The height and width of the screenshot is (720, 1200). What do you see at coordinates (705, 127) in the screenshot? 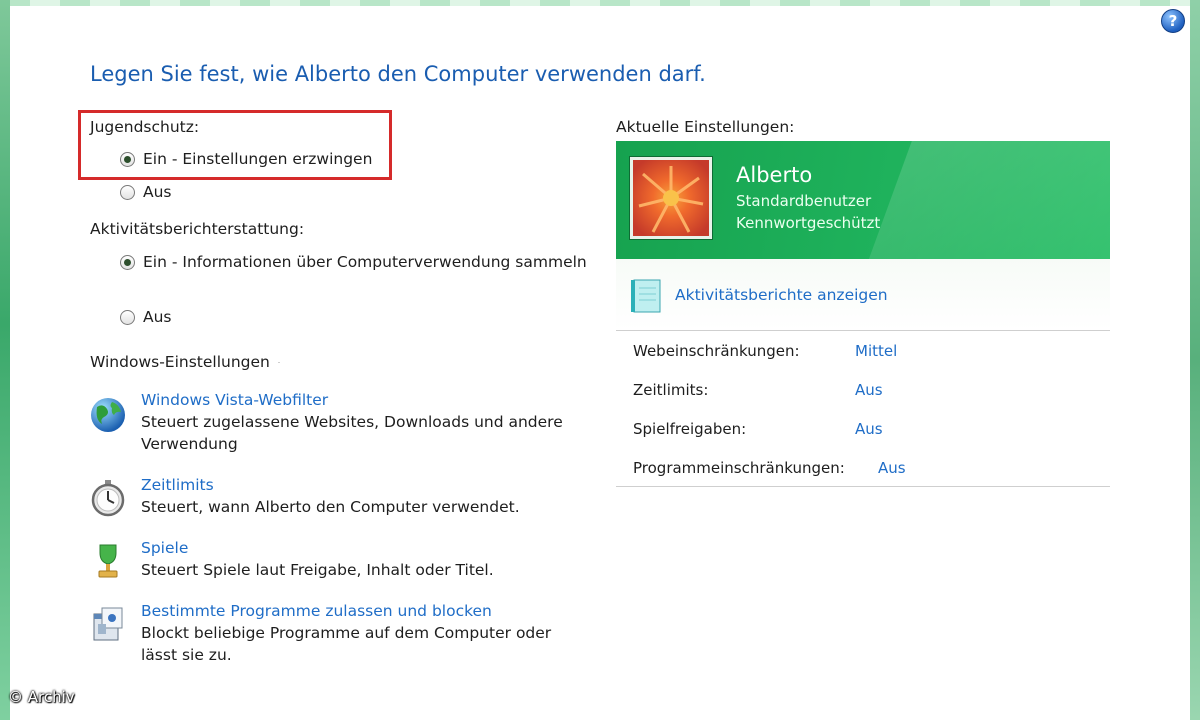
I see `current-settings-label: Aktuelle Einstellungen:` at bounding box center [705, 127].